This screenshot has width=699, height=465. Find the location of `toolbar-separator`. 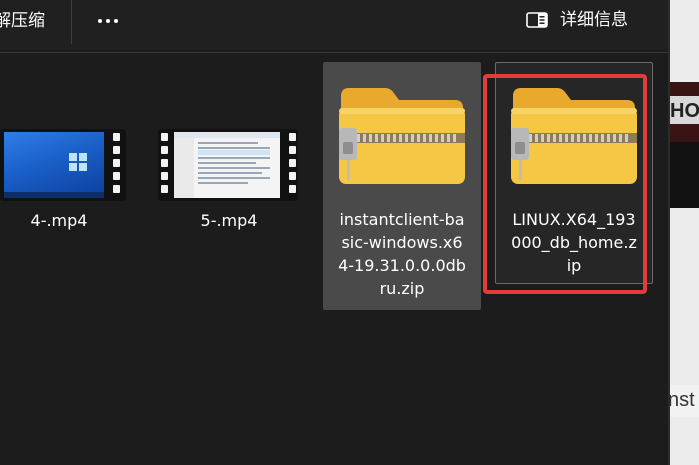

toolbar-separator is located at coordinates (334, 52).